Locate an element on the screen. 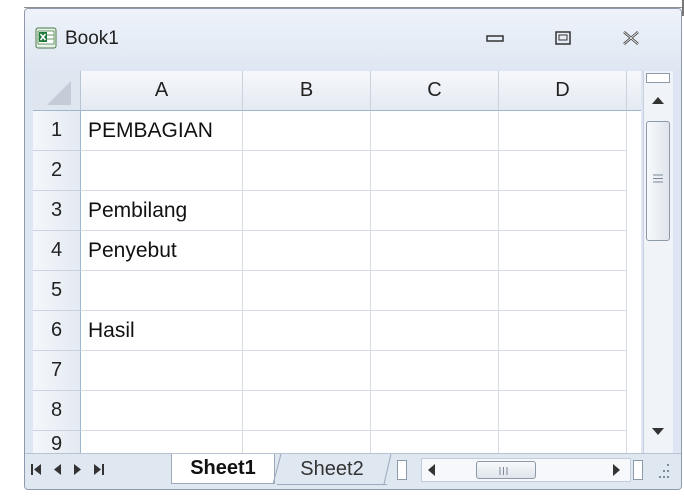  row-header-2: 2 is located at coordinates (57, 171).